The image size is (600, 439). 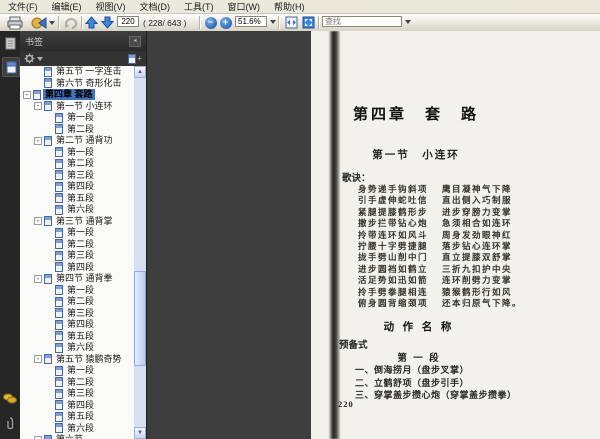 What do you see at coordinates (42, 22) in the screenshot?
I see `share-button` at bounding box center [42, 22].